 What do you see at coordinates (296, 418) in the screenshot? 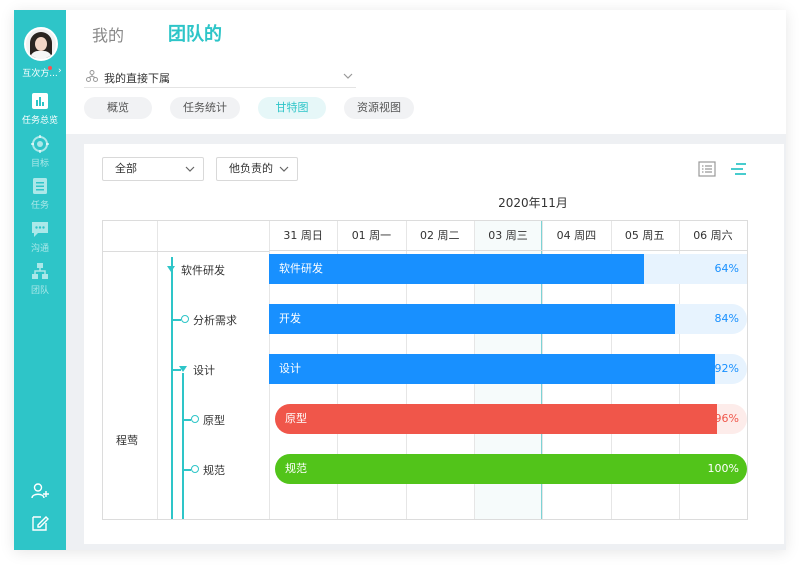
I see `task-bar-label: 原型` at bounding box center [296, 418].